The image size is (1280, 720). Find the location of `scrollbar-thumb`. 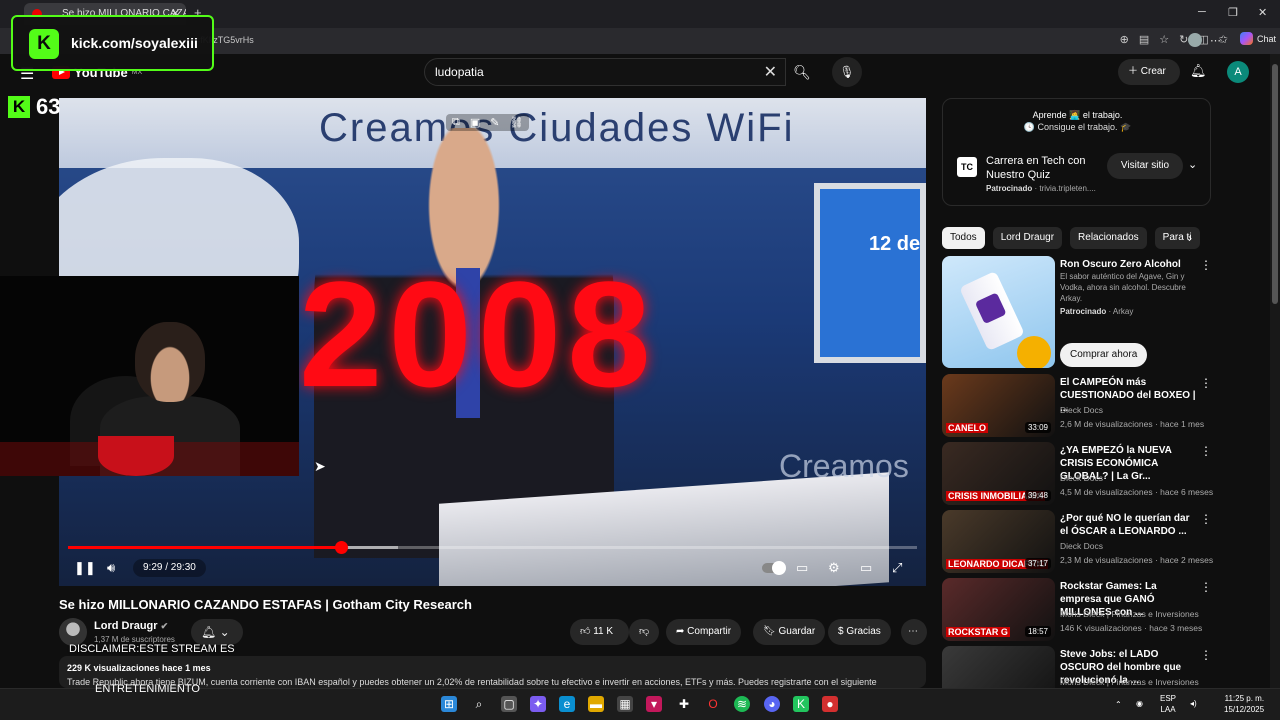

scrollbar-thumb is located at coordinates (1275, 184).